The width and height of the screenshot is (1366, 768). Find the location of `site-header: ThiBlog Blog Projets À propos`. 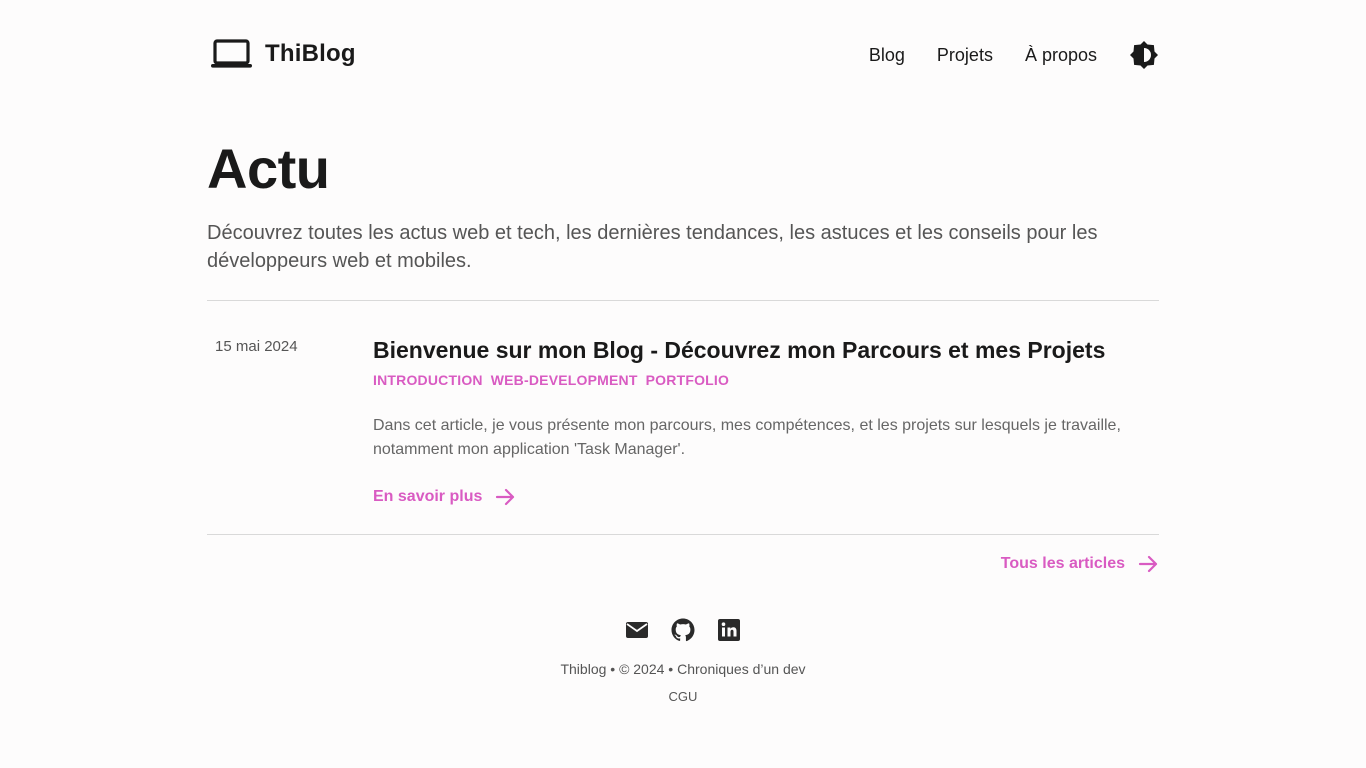

site-header: ThiBlog Blog Projets À propos is located at coordinates (683, 55).